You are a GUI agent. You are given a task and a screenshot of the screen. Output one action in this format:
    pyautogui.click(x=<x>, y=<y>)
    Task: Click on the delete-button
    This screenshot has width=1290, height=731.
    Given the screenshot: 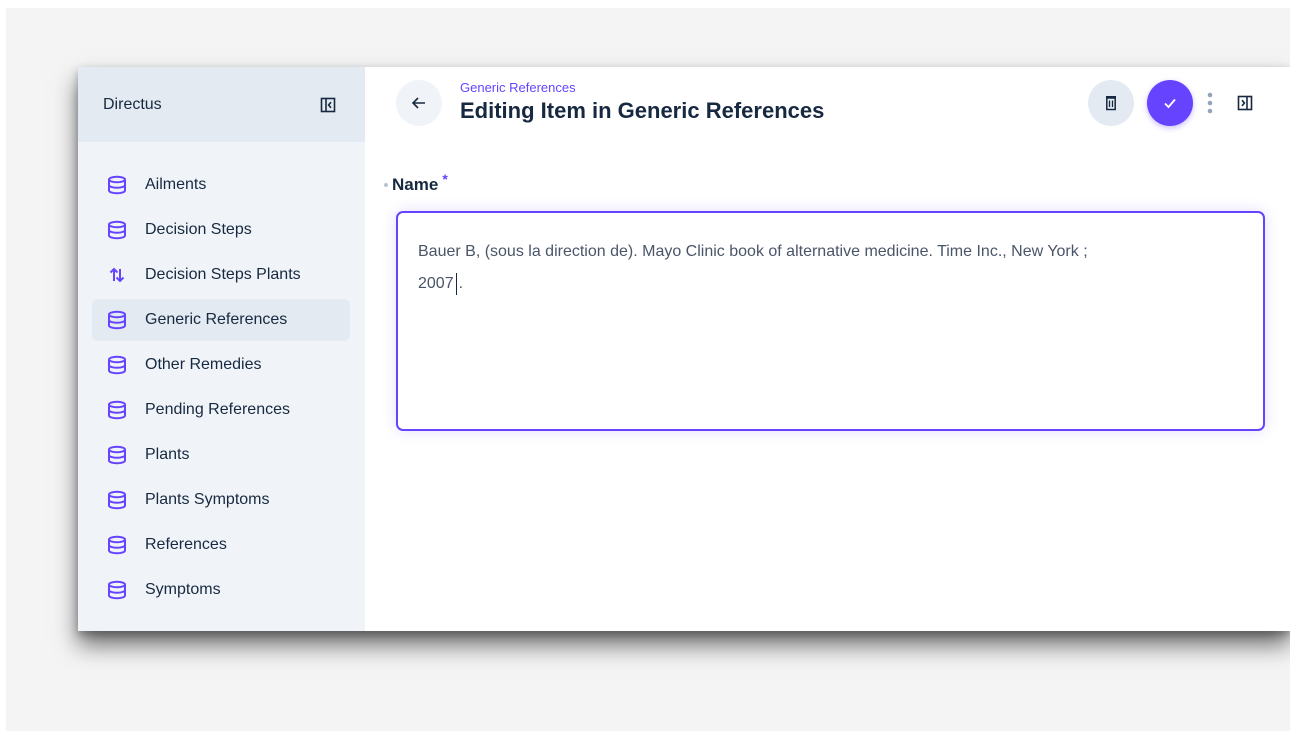 What is the action you would take?
    pyautogui.click(x=1111, y=103)
    